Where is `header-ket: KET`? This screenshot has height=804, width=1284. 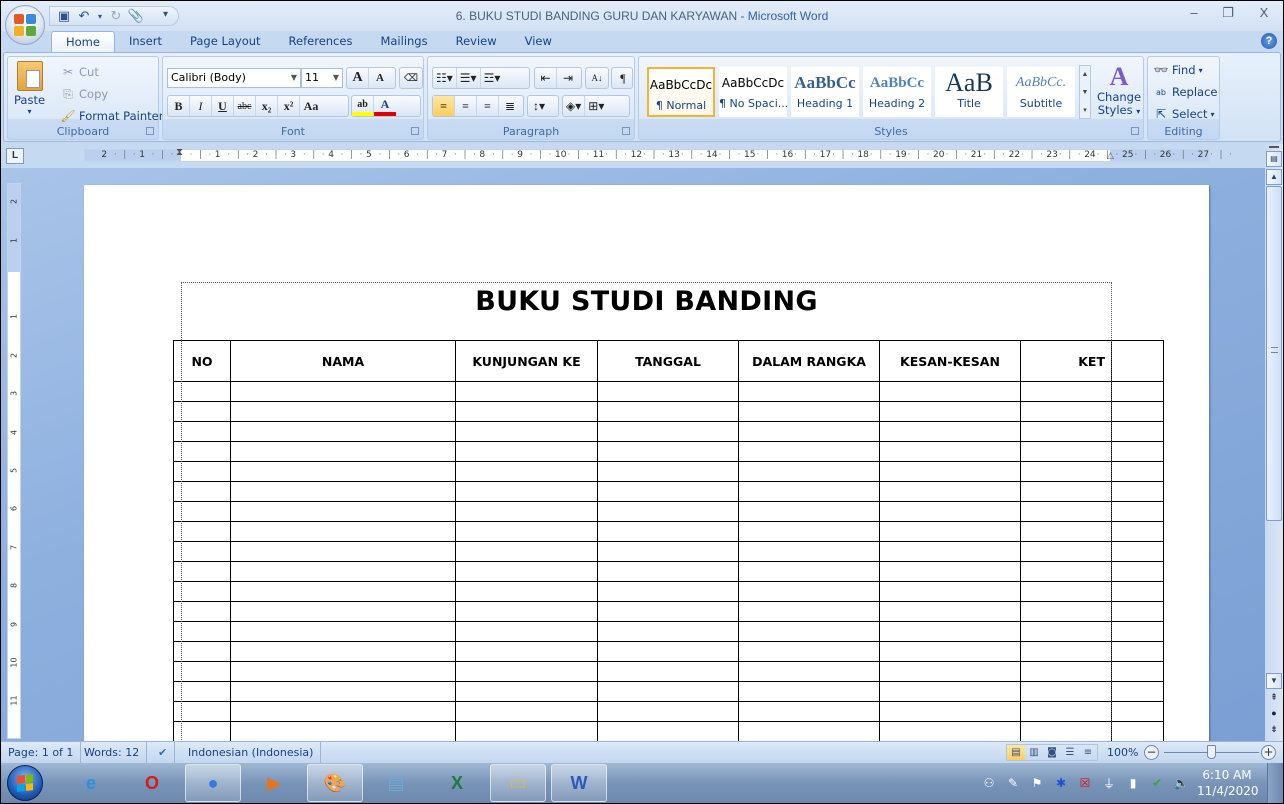
header-ket: KET is located at coordinates (1066, 361).